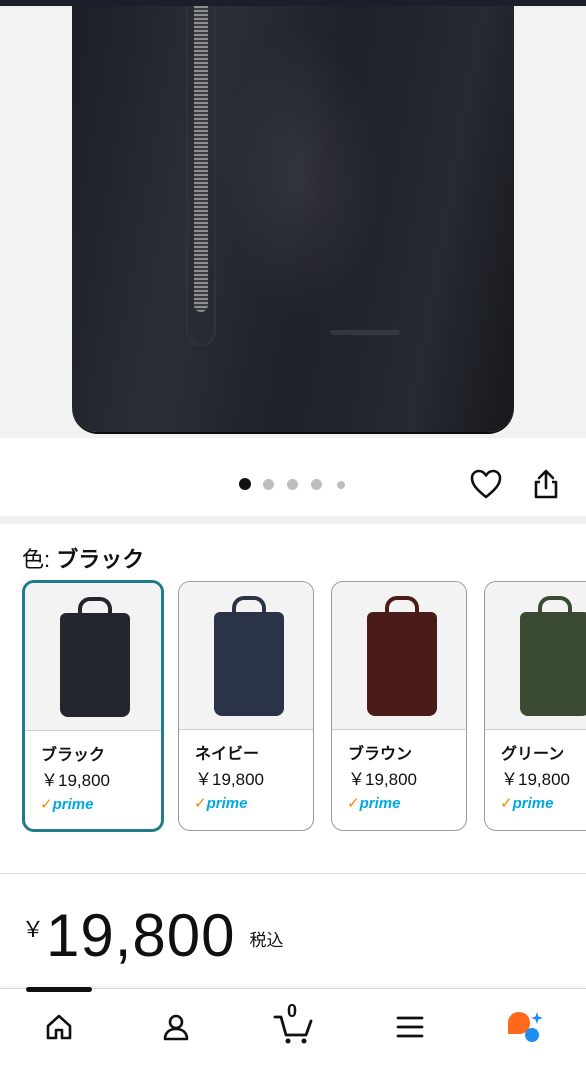  What do you see at coordinates (294, 1024) in the screenshot?
I see `cart-icon: 0` at bounding box center [294, 1024].